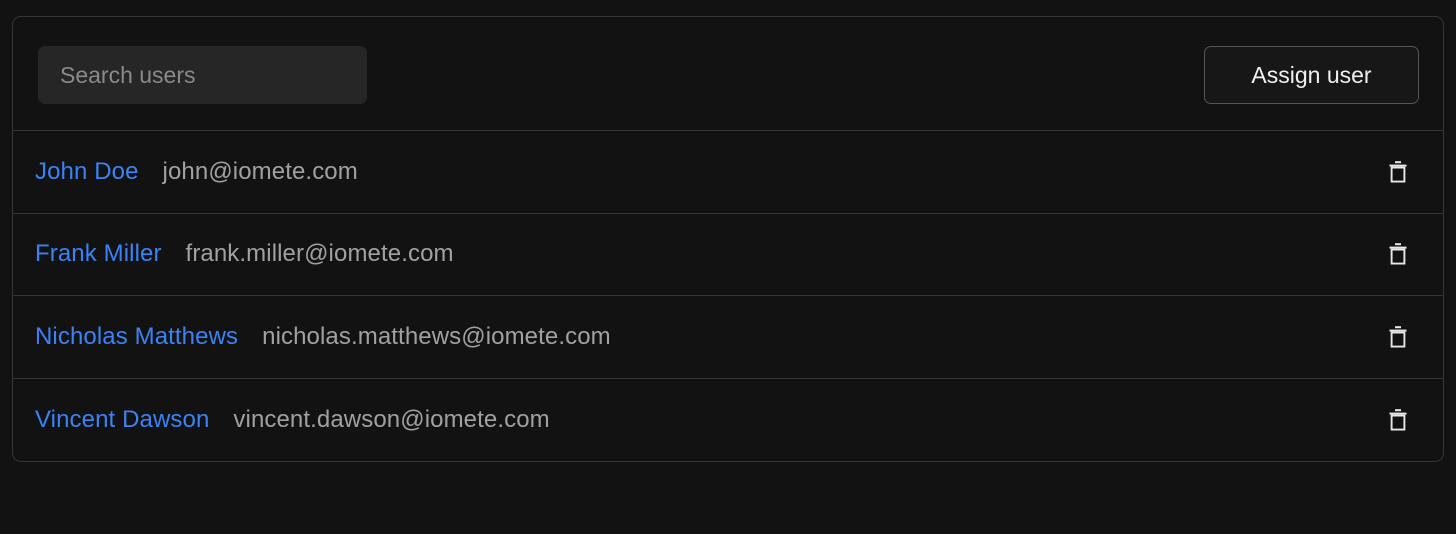 This screenshot has height=534, width=1456. Describe the element at coordinates (436, 336) in the screenshot. I see `user-email: nicholas.matthews@iomete.com` at that location.